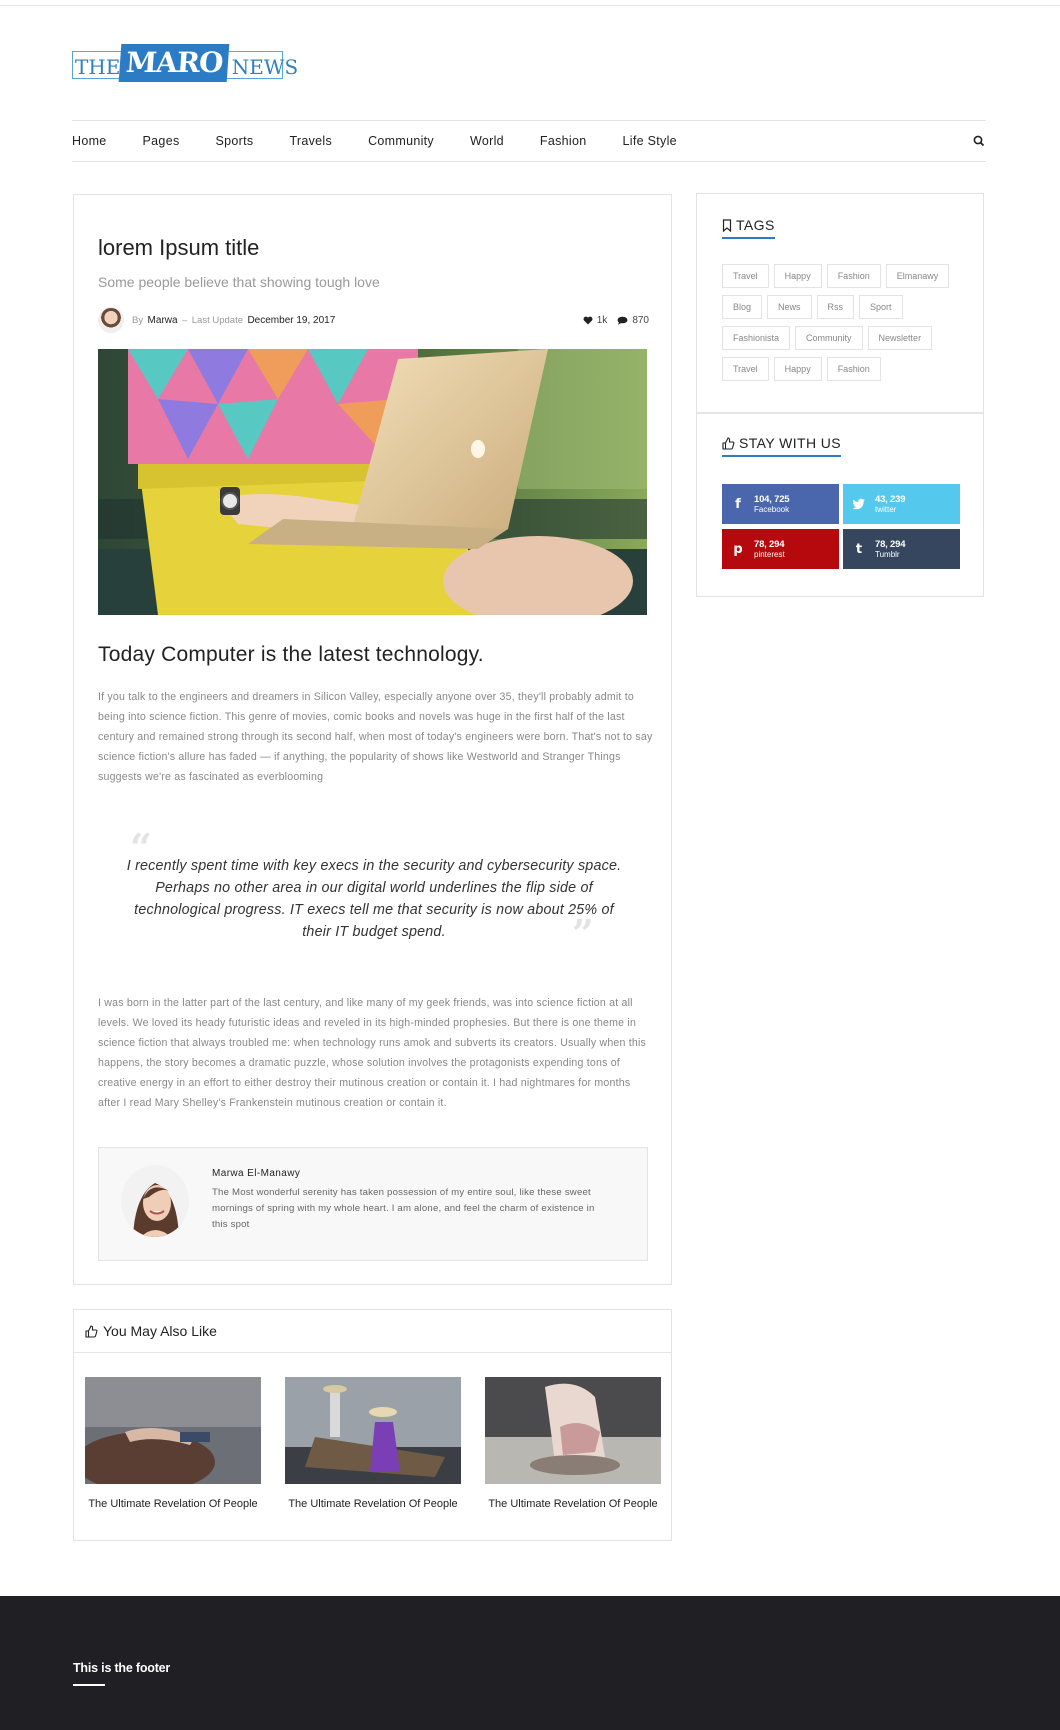  I want to click on nav-item-world: World, so click(487, 141).